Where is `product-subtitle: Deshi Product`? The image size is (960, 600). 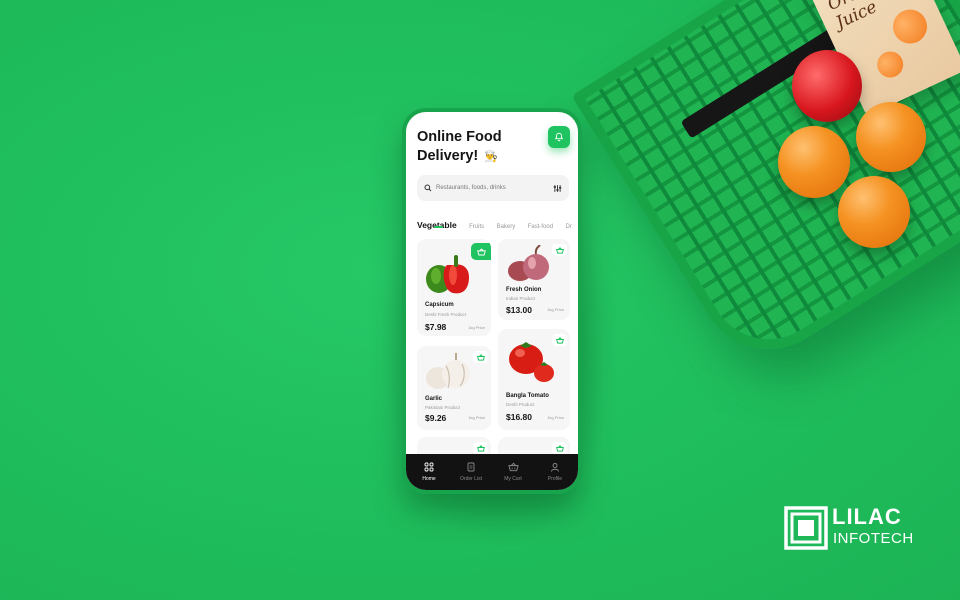
product-subtitle: Deshi Product is located at coordinates (520, 404).